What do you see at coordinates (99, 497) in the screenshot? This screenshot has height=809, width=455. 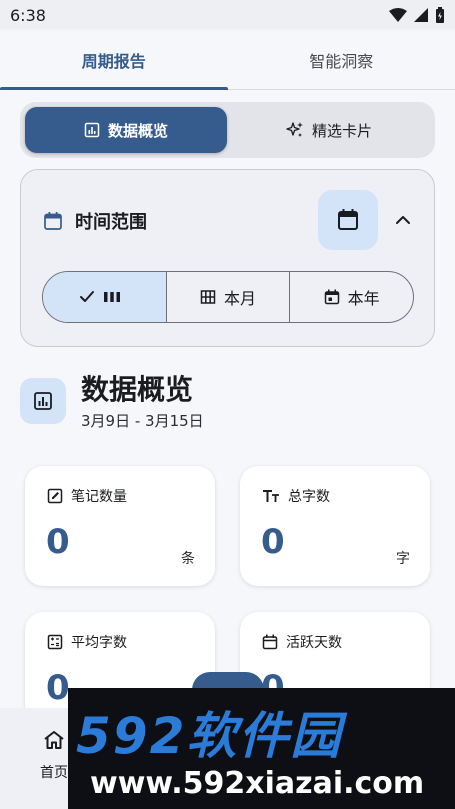 I see `stat-label: 笔记数量` at bounding box center [99, 497].